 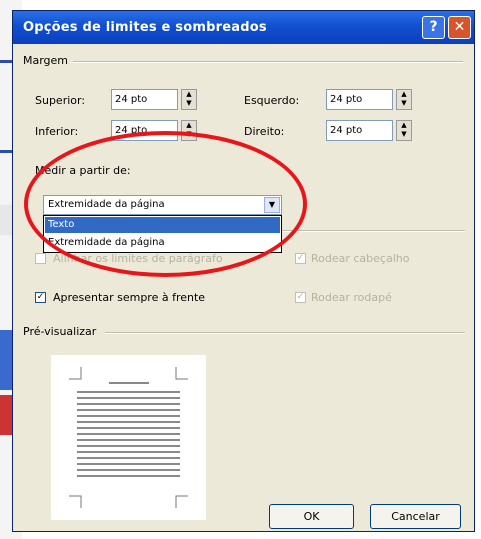 I want to click on right-margin-label: Direito:, so click(x=264, y=131).